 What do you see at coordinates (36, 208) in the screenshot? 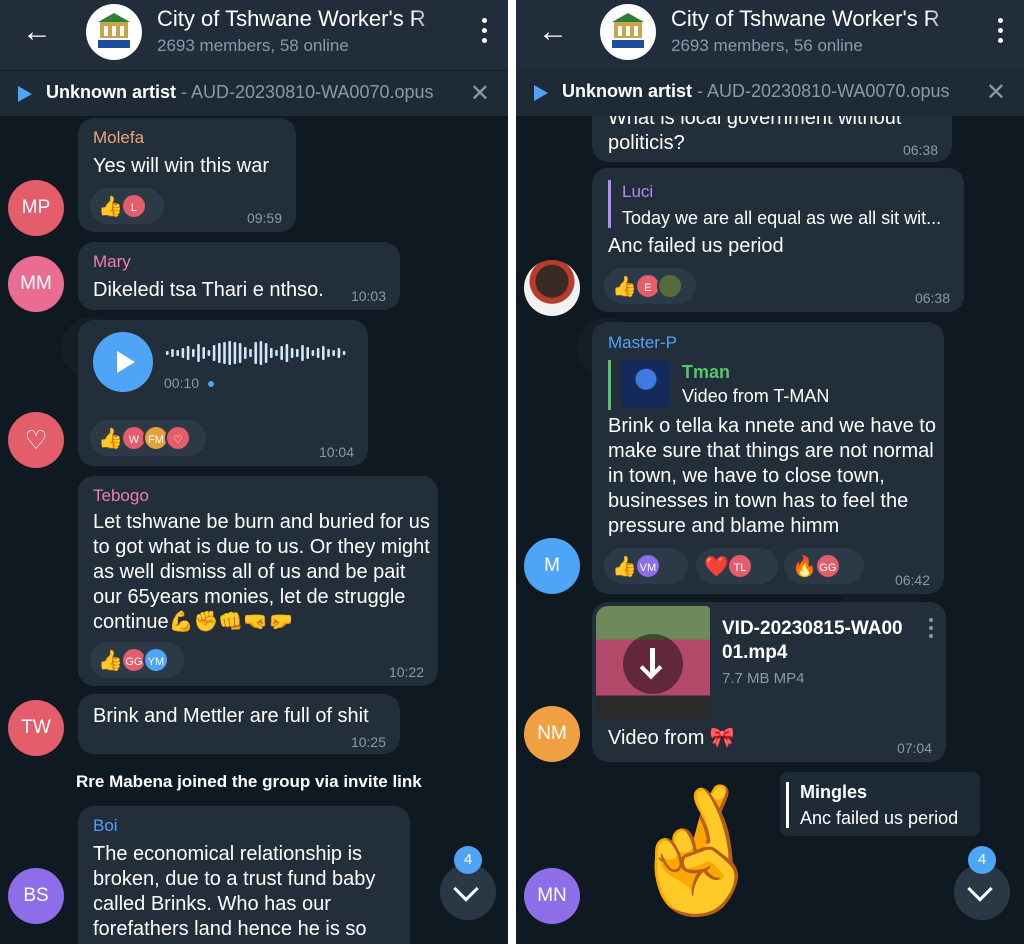
I see `avatar: MP` at bounding box center [36, 208].